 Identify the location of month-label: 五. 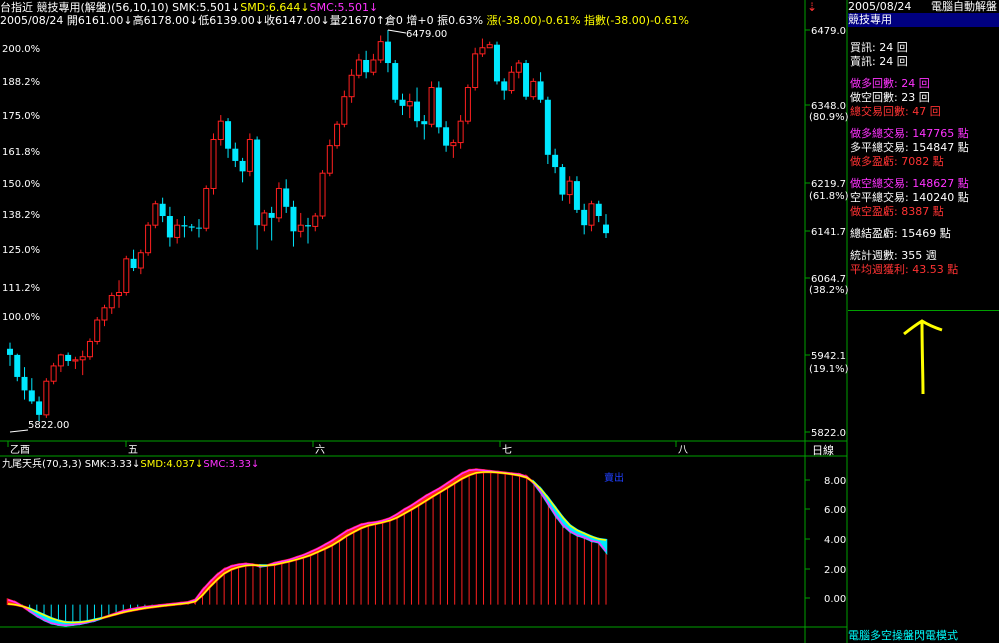
(133, 450).